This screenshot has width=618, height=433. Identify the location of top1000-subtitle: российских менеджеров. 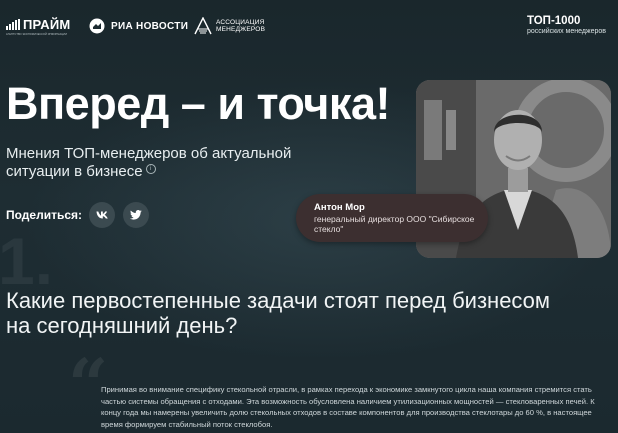
(566, 31).